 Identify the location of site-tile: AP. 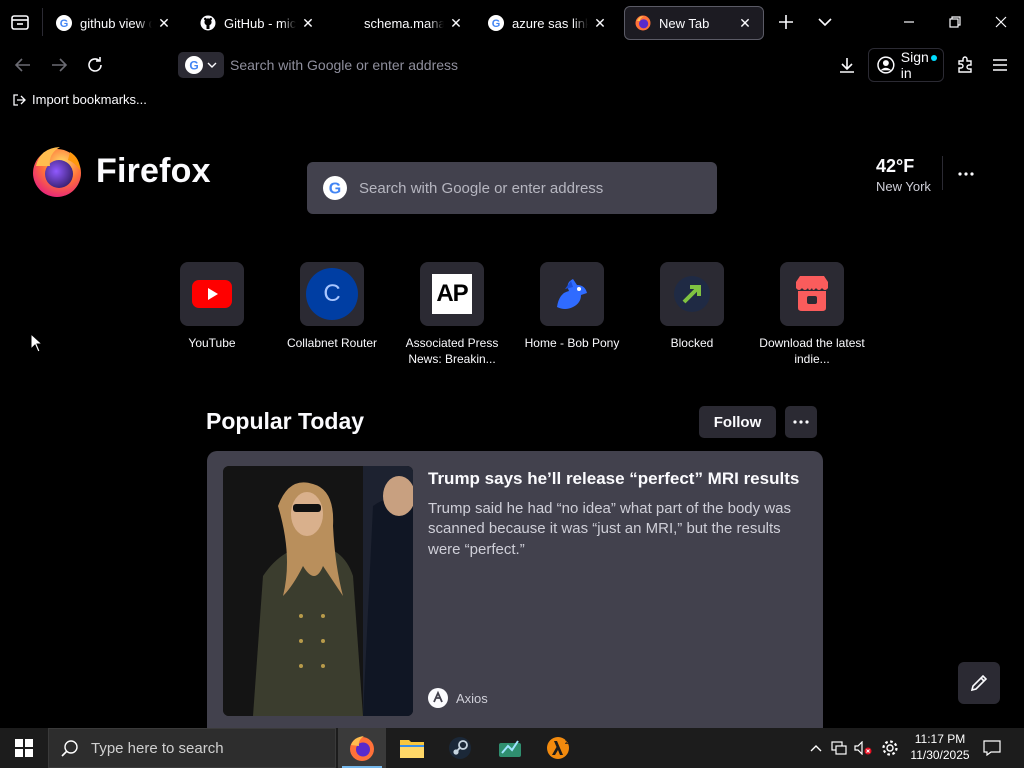
(452, 294).